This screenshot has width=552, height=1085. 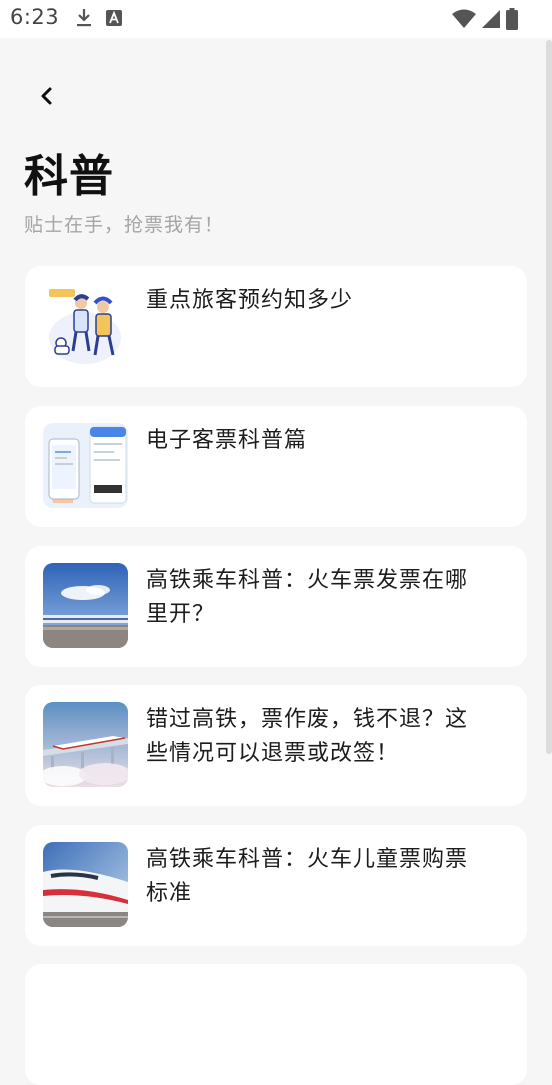 I want to click on article-card: 错过高铁，票作废，钱不退？这些情况可以退票或改签！, so click(x=276, y=745).